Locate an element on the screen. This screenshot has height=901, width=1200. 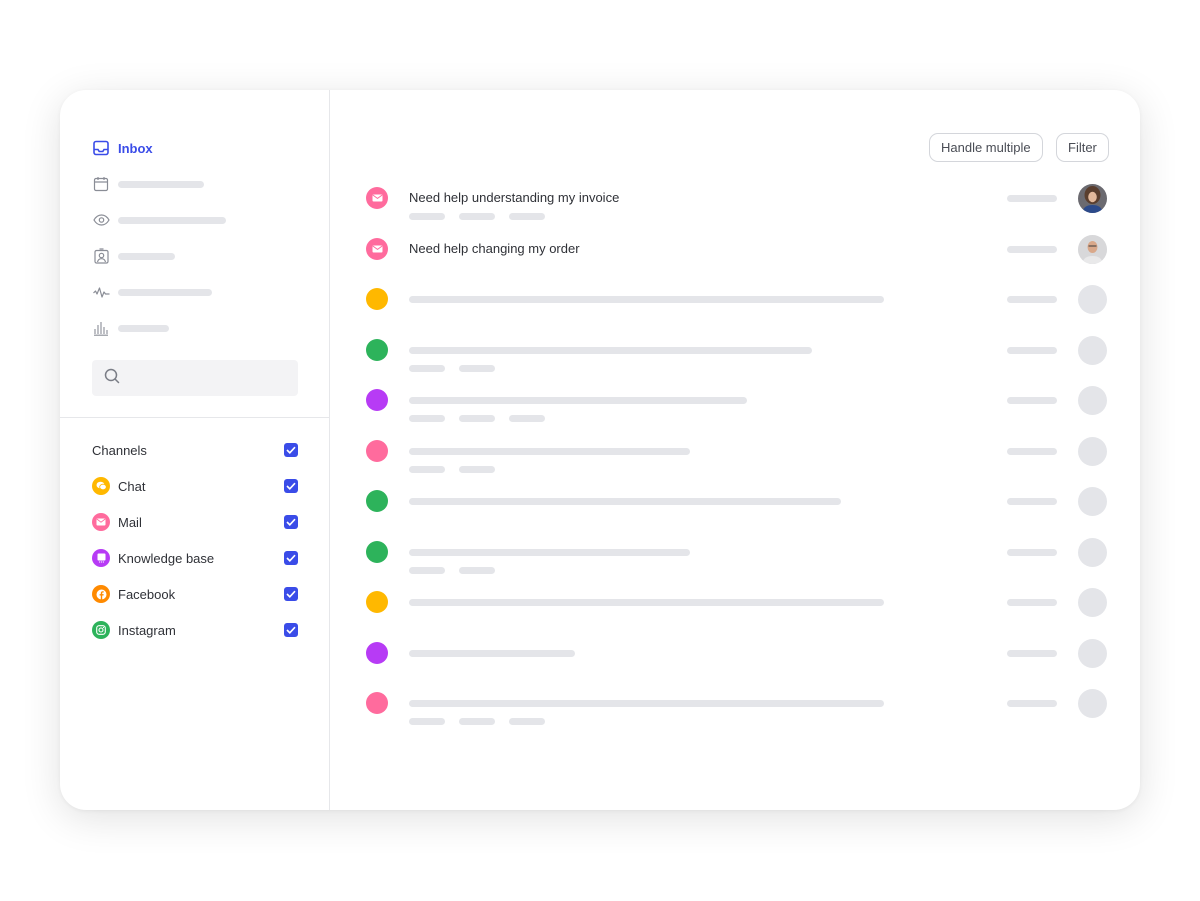
nav-item-contacts is located at coordinates (133, 256).